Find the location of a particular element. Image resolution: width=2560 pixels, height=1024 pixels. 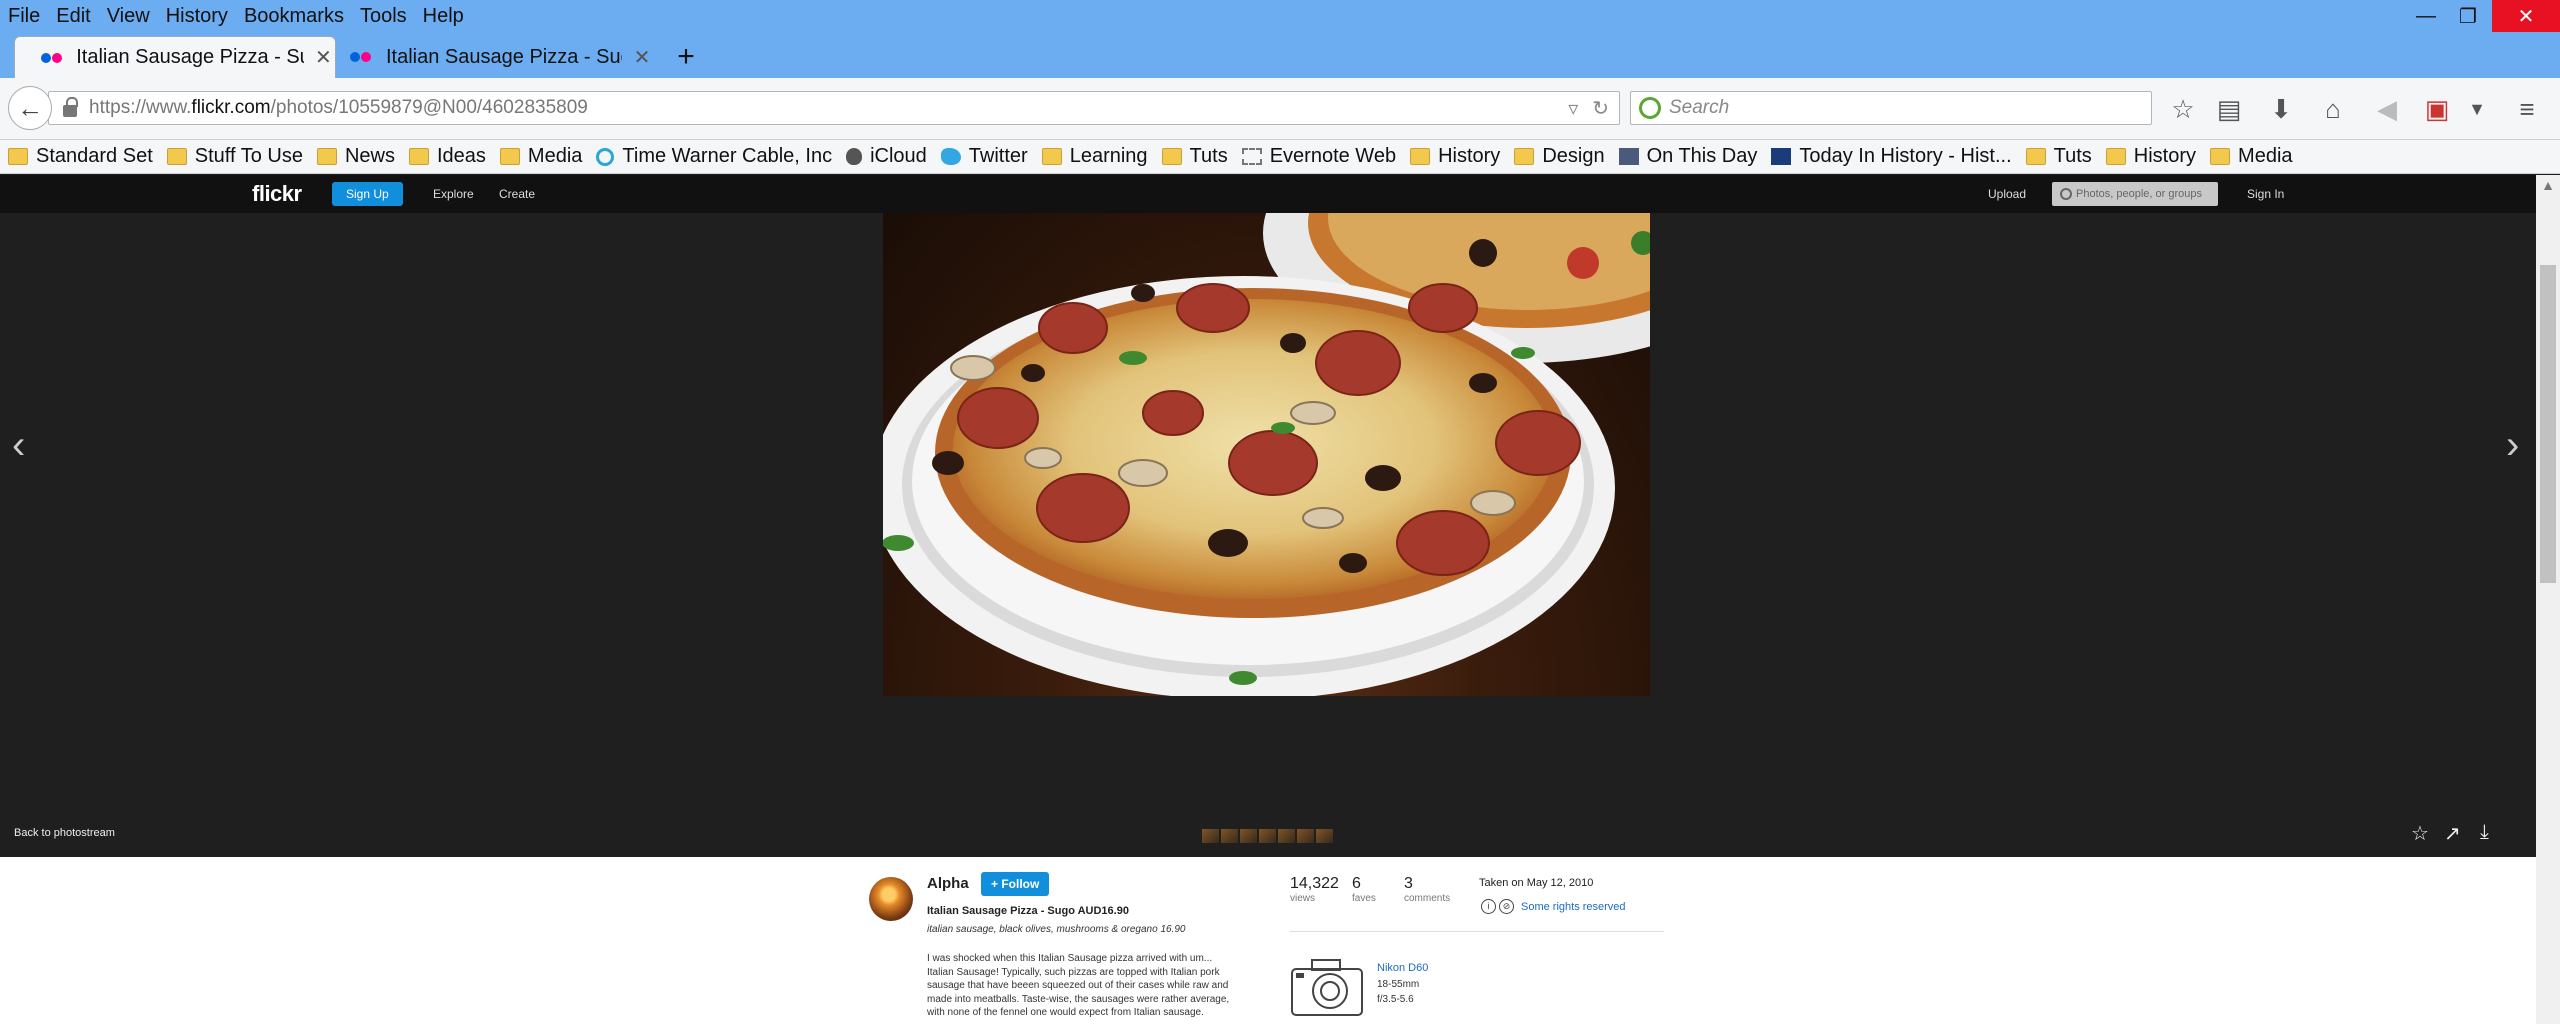

menu-help: Help is located at coordinates (443, 16).